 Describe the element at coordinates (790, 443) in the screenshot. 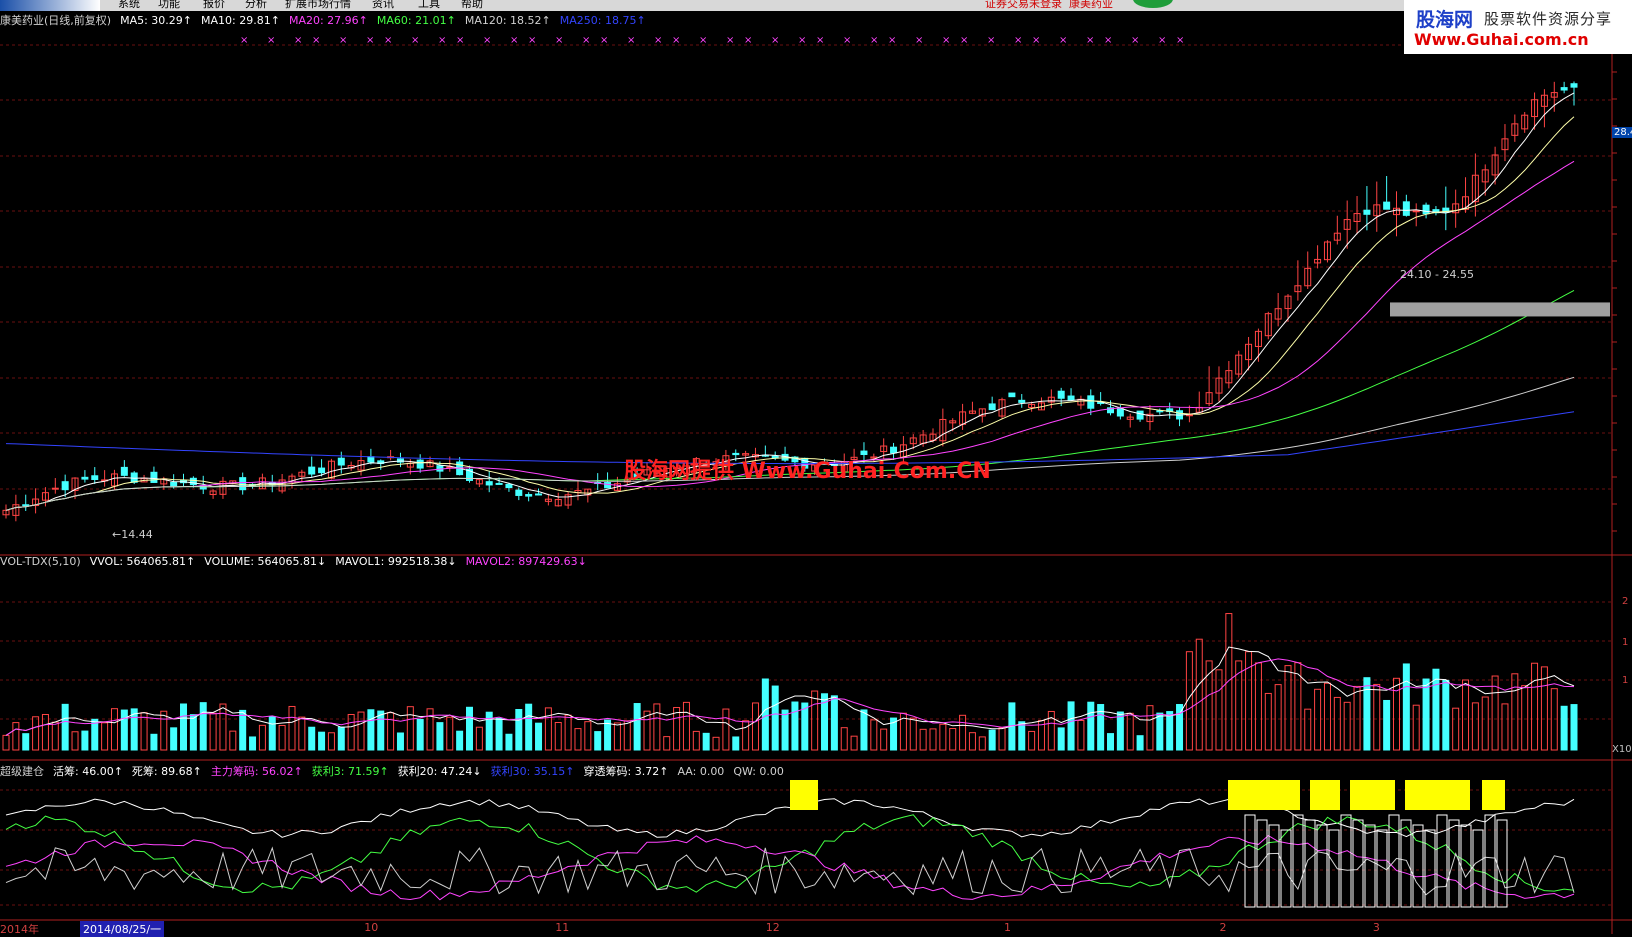

I see `ma120-line` at that location.